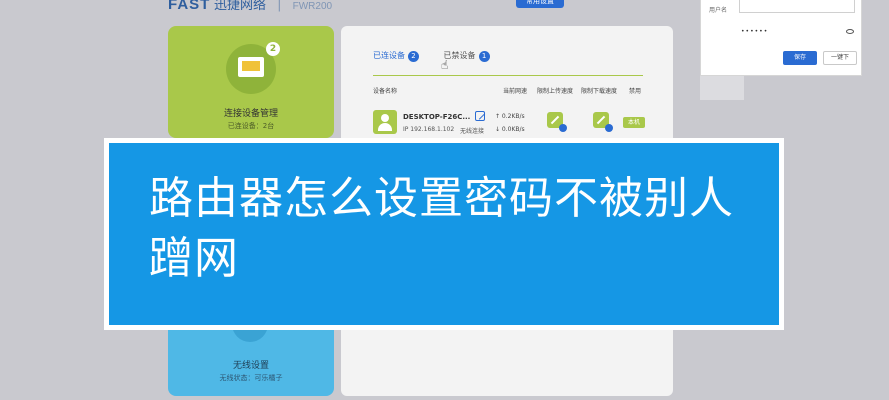 This screenshot has width=889, height=400. I want to click on col-device-name: 设备名称, so click(385, 91).